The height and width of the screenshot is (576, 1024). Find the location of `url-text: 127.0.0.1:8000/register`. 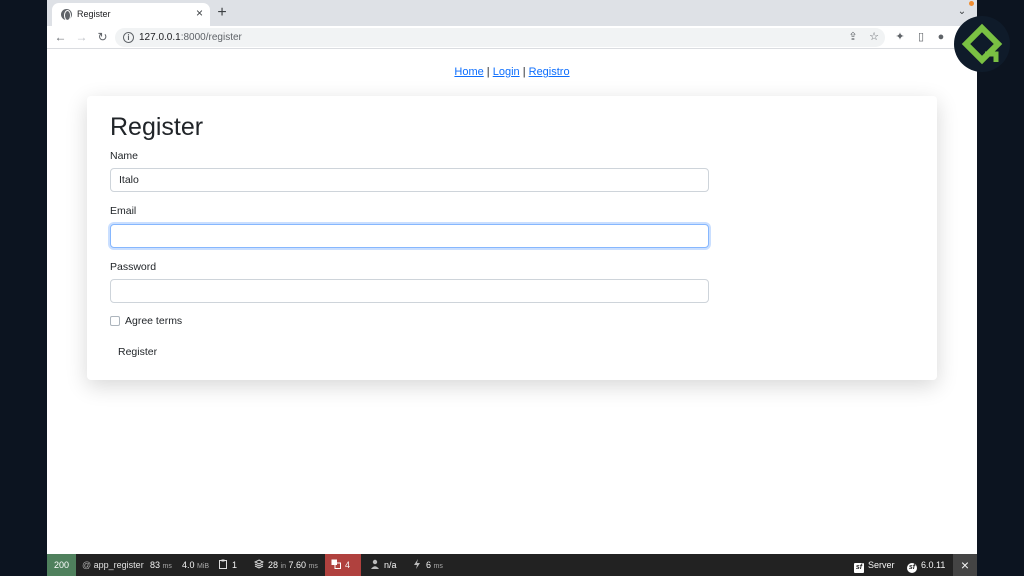

url-text: 127.0.0.1:8000/register is located at coordinates (190, 37).